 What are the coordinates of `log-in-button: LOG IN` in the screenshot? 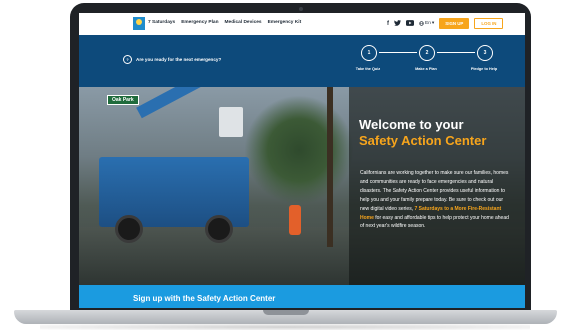 It's located at (489, 23).